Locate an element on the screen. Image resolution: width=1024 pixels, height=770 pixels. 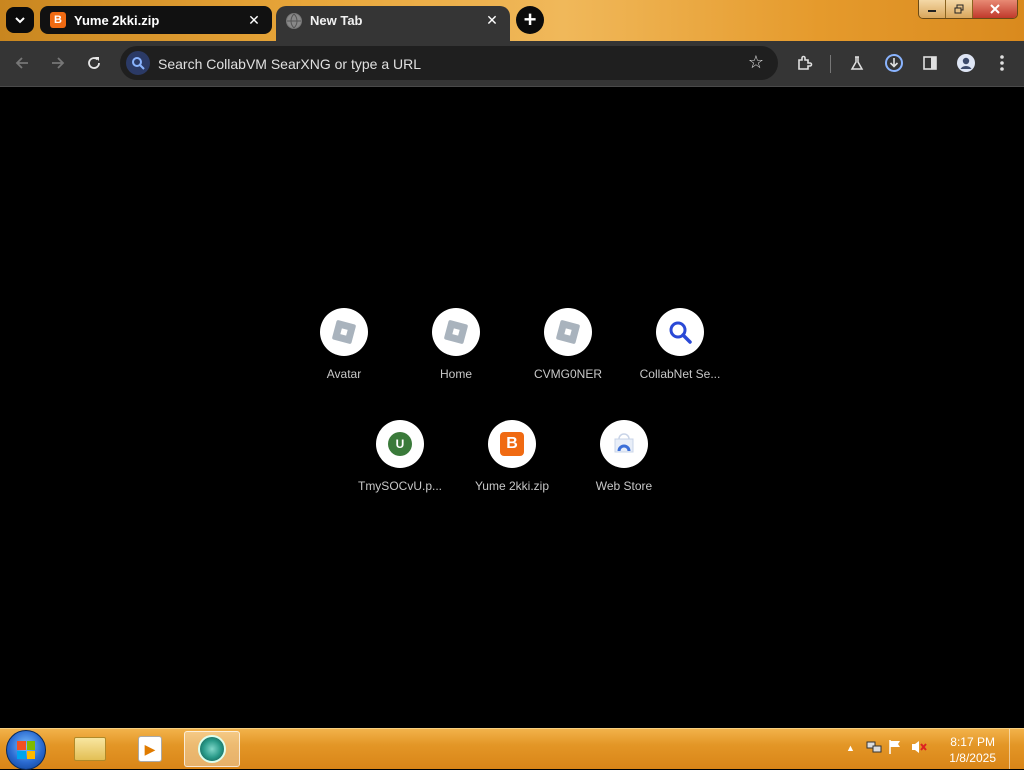
shortcut-icon-circle: B is located at coordinates (512, 444).